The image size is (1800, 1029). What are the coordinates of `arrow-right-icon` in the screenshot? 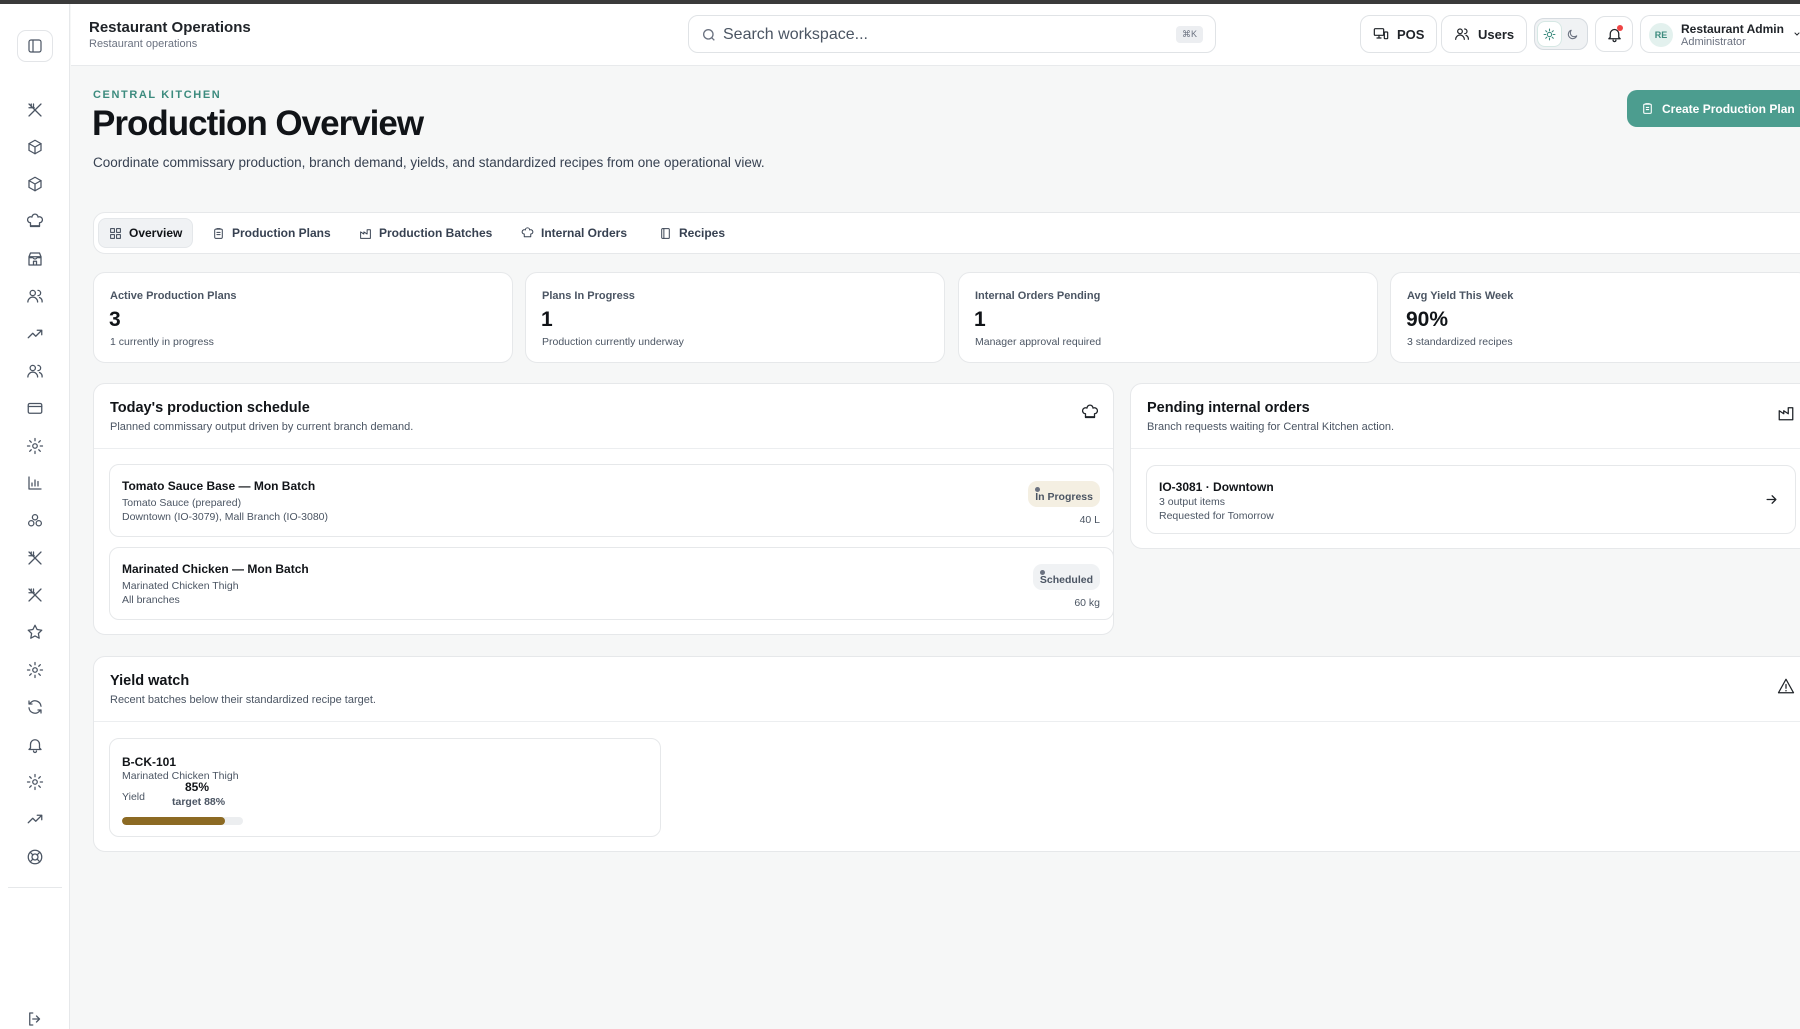 It's located at (1771, 502).